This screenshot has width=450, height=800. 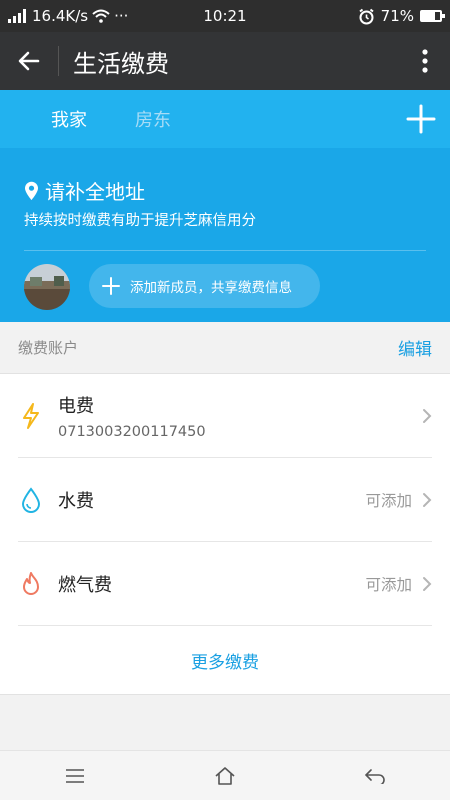 What do you see at coordinates (132, 432) in the screenshot?
I see `account-number: 0713003200117450` at bounding box center [132, 432].